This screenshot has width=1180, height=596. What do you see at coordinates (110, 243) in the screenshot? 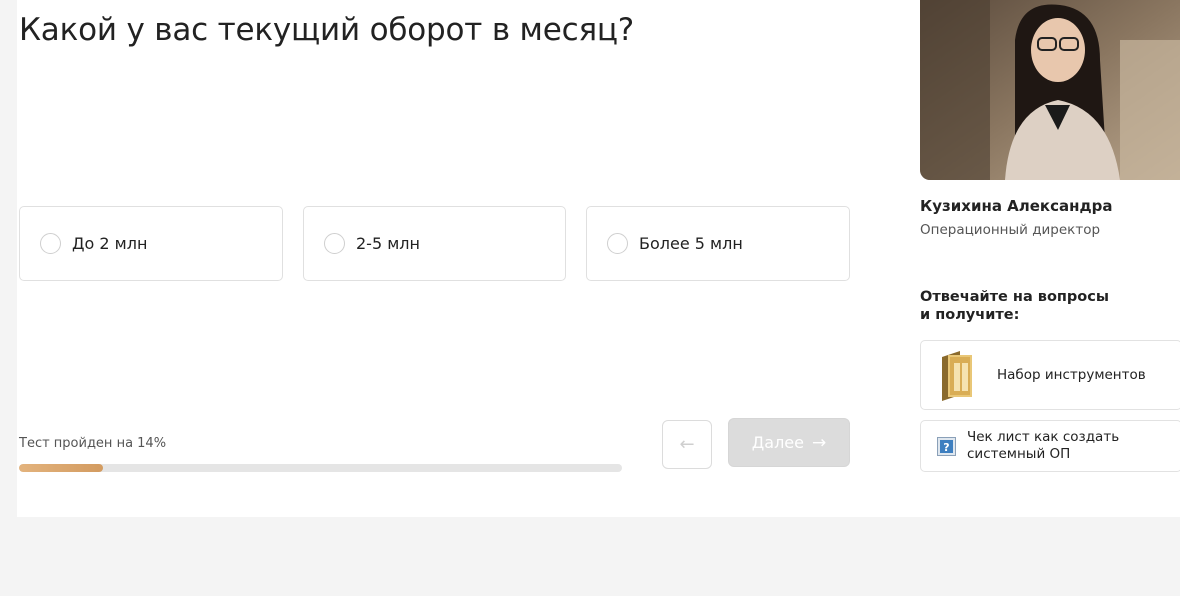
I see `option-label: До 2 млн` at bounding box center [110, 243].